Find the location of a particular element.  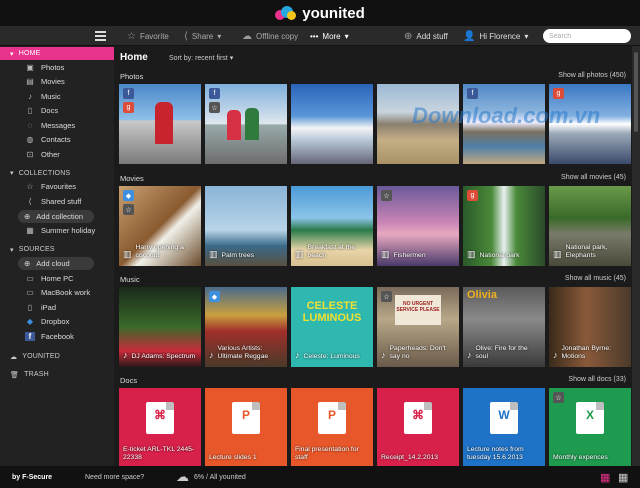

movies-icon: ▤ is located at coordinates (30, 82).